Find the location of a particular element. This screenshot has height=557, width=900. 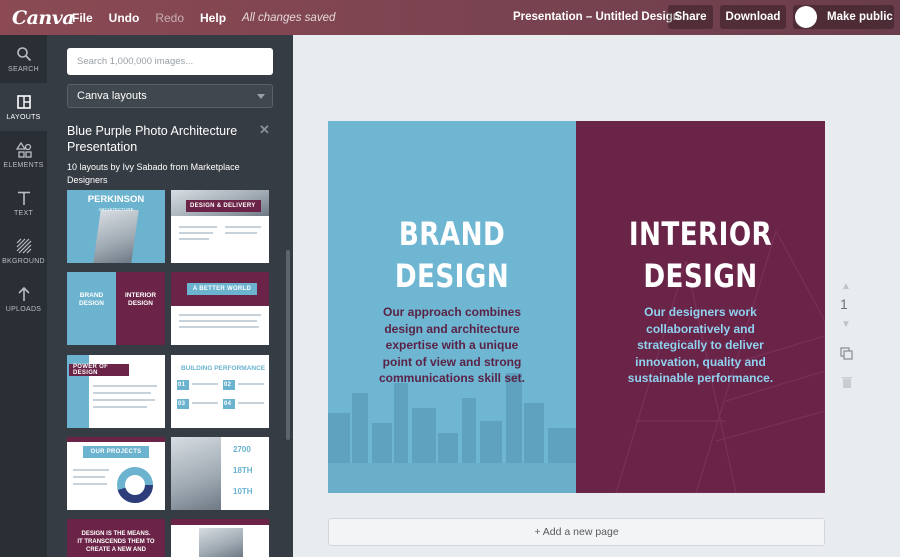

menu-file: File is located at coordinates (82, 18).